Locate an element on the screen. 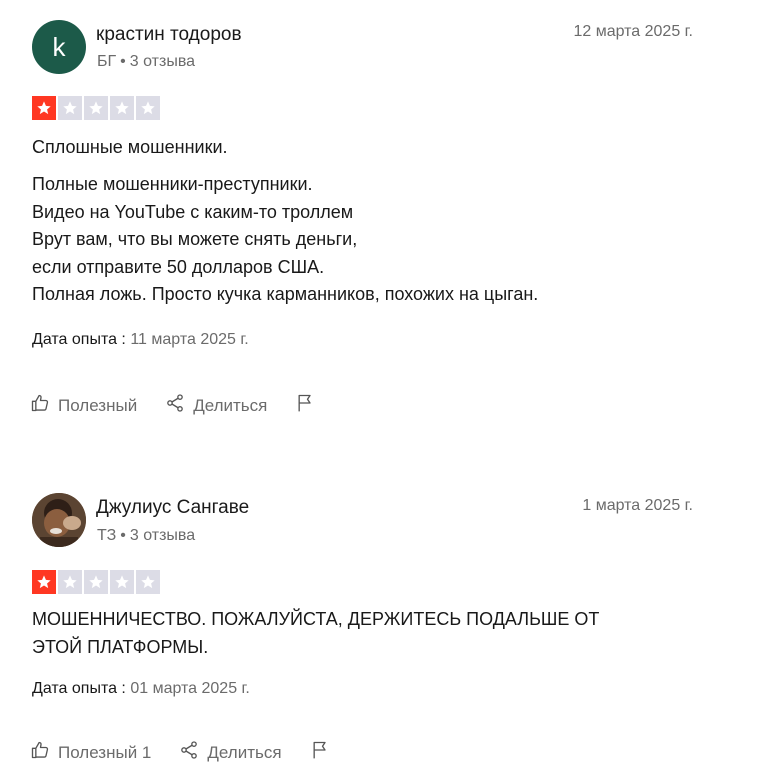 The height and width of the screenshot is (777, 759). review-body-line: ЭТОЙ ПЛАТФОРМЫ. is located at coordinates (120, 646).